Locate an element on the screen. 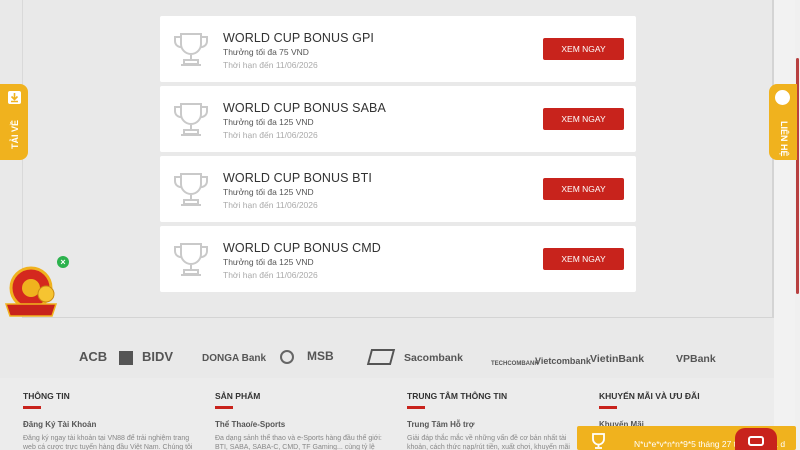 This screenshot has height=450, width=800. phone-icon is located at coordinates (782, 97).